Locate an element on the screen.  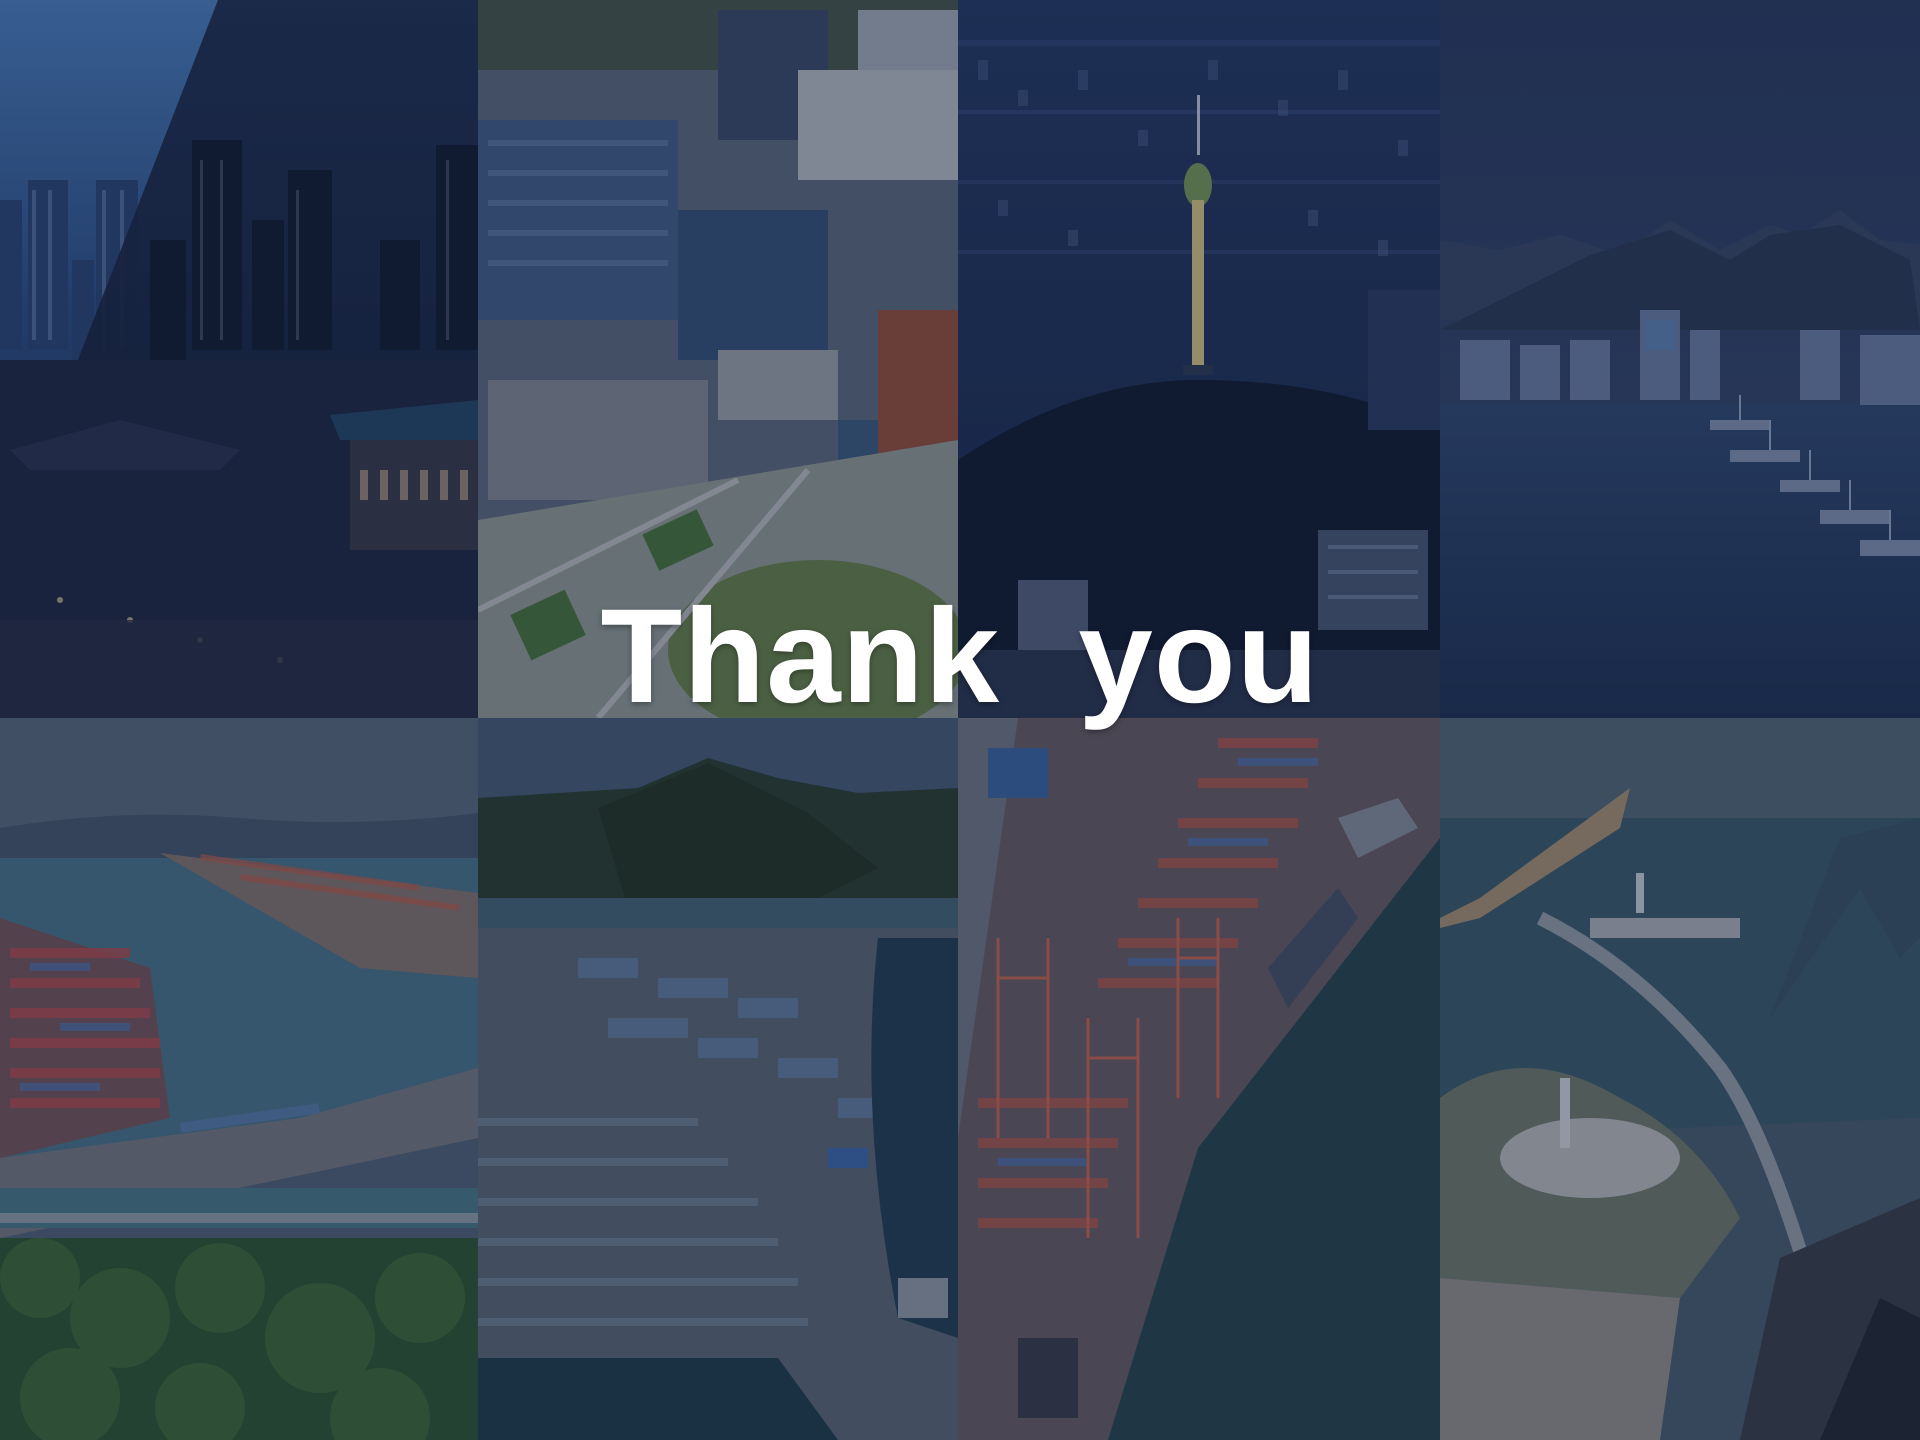
tile-industrial-port-aerial is located at coordinates (718, 1079).